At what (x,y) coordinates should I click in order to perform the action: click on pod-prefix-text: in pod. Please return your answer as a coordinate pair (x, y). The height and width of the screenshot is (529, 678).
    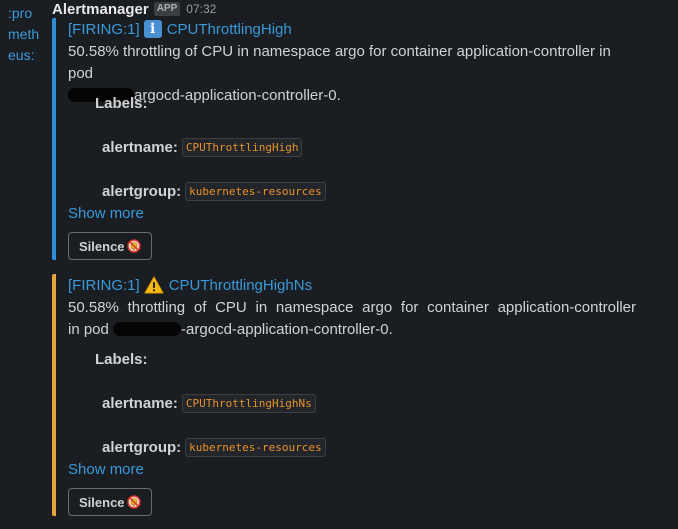
    Looking at the image, I should click on (88, 329).